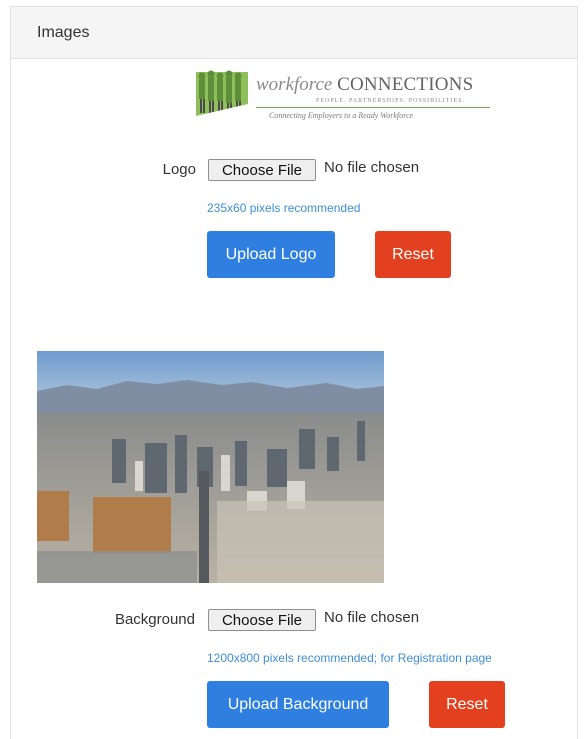  I want to click on background-file-status: No file chosen, so click(372, 617).